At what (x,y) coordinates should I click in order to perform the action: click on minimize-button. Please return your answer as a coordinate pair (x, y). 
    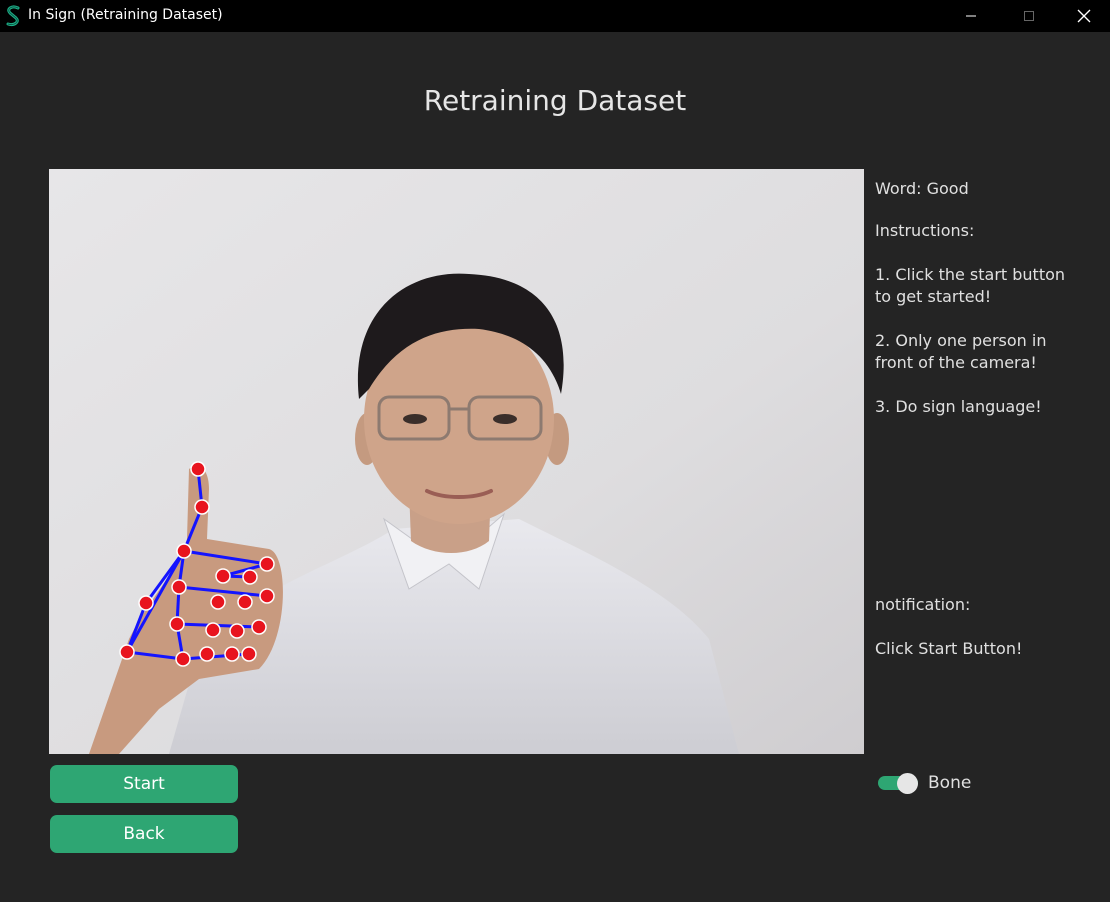
    Looking at the image, I should click on (971, 16).